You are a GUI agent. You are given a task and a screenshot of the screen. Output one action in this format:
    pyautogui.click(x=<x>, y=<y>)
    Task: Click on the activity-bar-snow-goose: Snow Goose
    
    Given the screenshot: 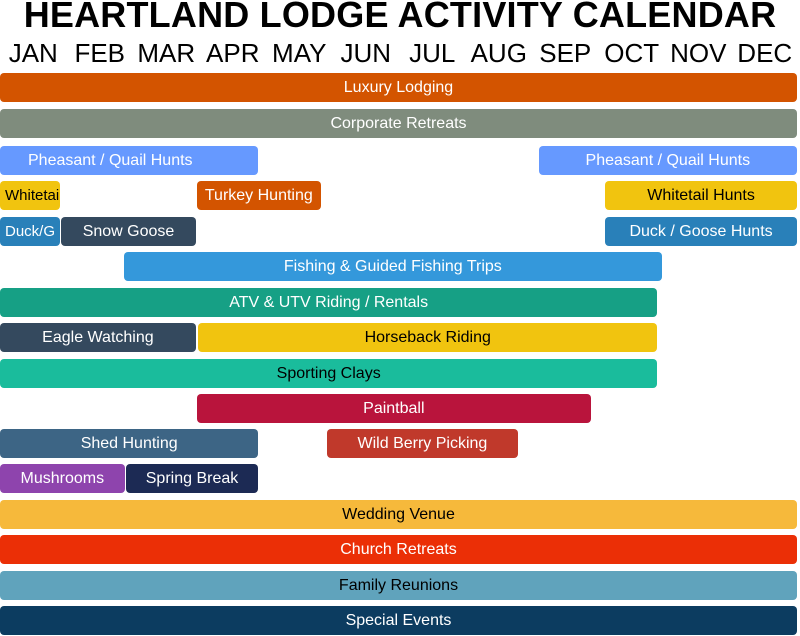 What is the action you would take?
    pyautogui.click(x=128, y=231)
    